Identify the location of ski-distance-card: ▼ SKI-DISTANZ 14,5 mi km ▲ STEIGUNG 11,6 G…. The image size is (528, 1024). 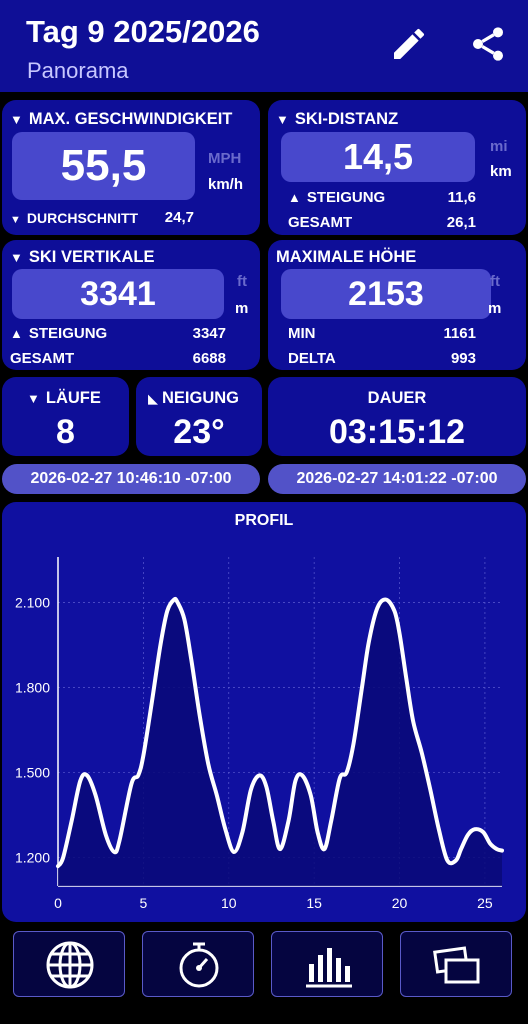
(397, 167).